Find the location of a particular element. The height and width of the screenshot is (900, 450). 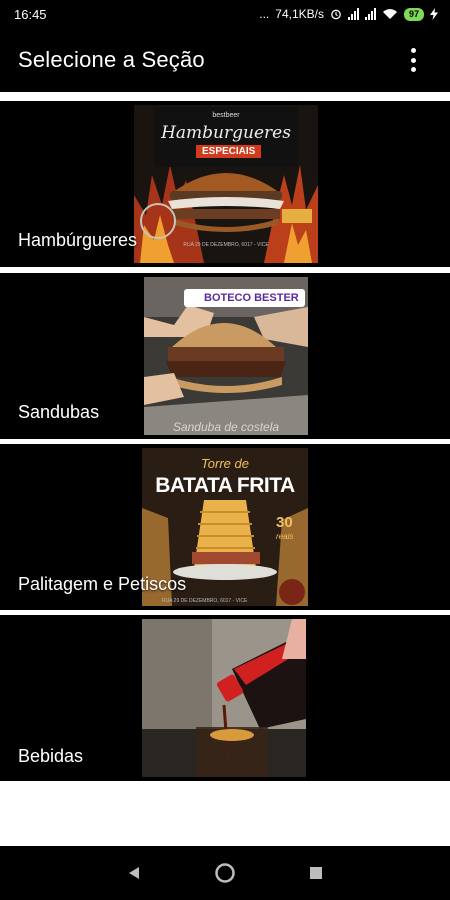

charging-icon is located at coordinates (434, 14).